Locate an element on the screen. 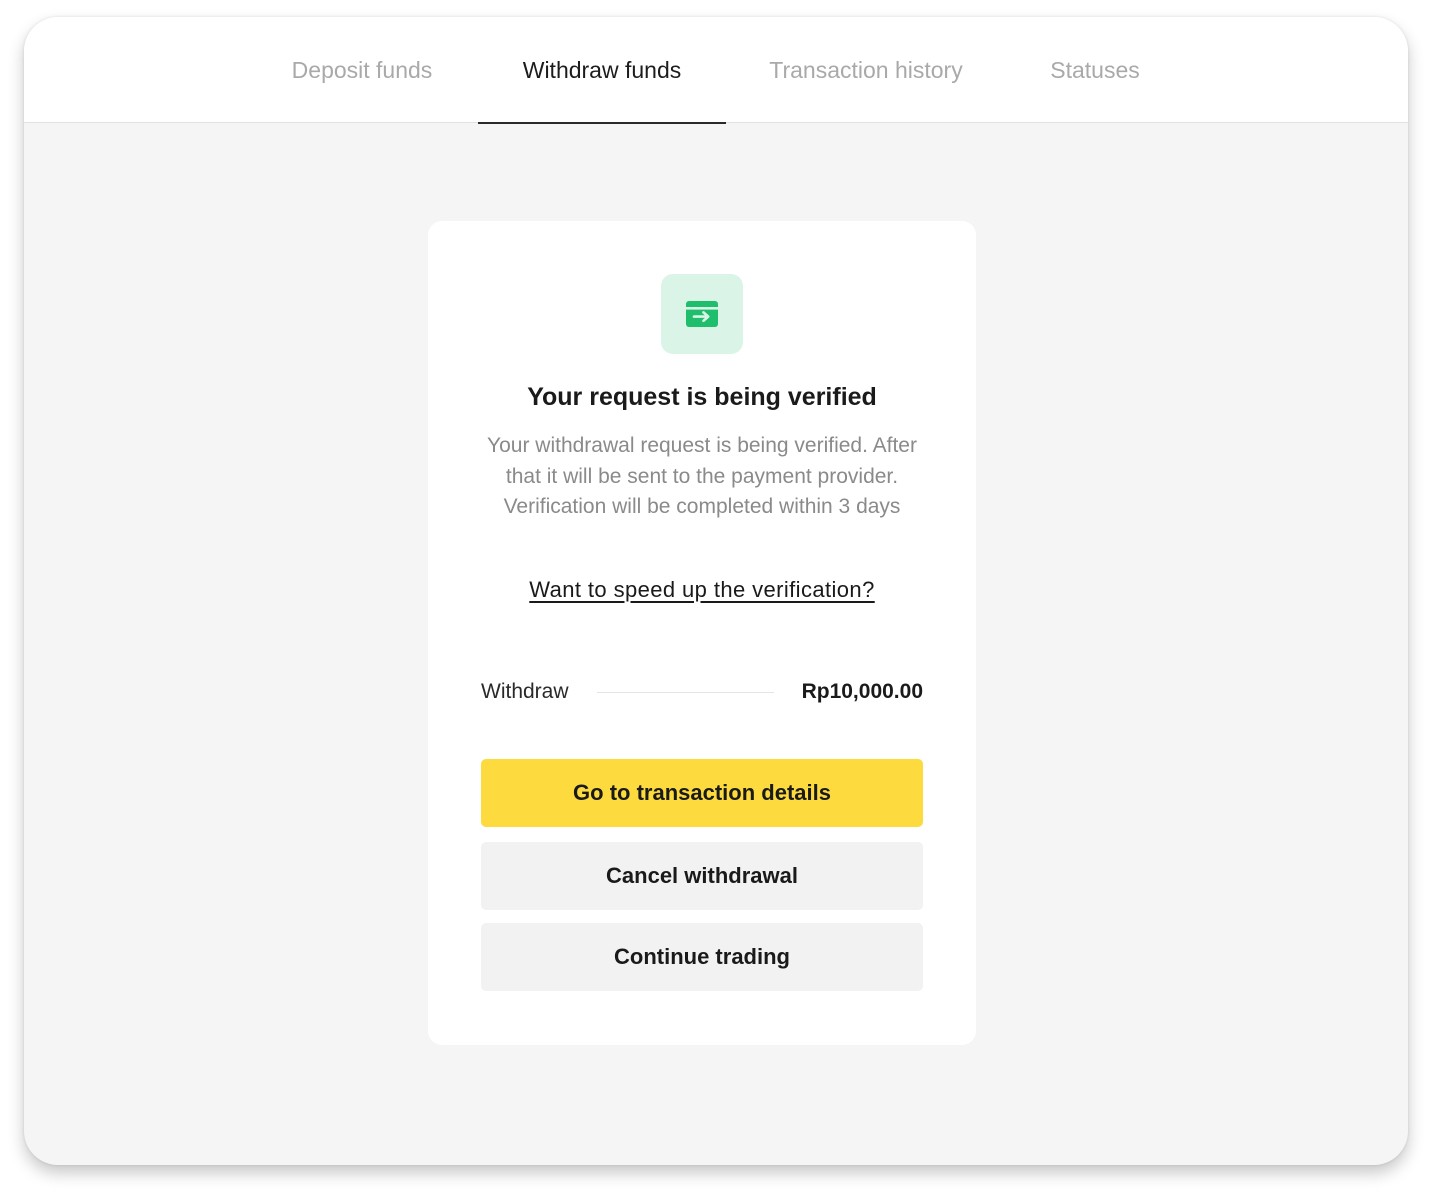 The width and height of the screenshot is (1436, 1200). amount-divider is located at coordinates (685, 692).